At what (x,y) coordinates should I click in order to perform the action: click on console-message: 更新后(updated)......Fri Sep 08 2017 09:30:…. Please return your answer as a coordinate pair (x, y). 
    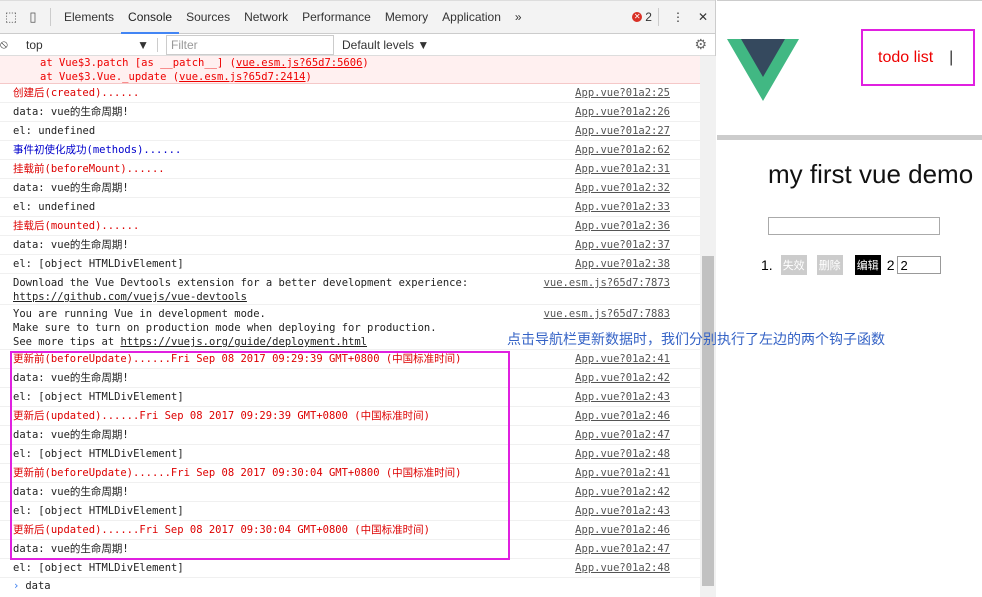
    Looking at the image, I should click on (294, 531).